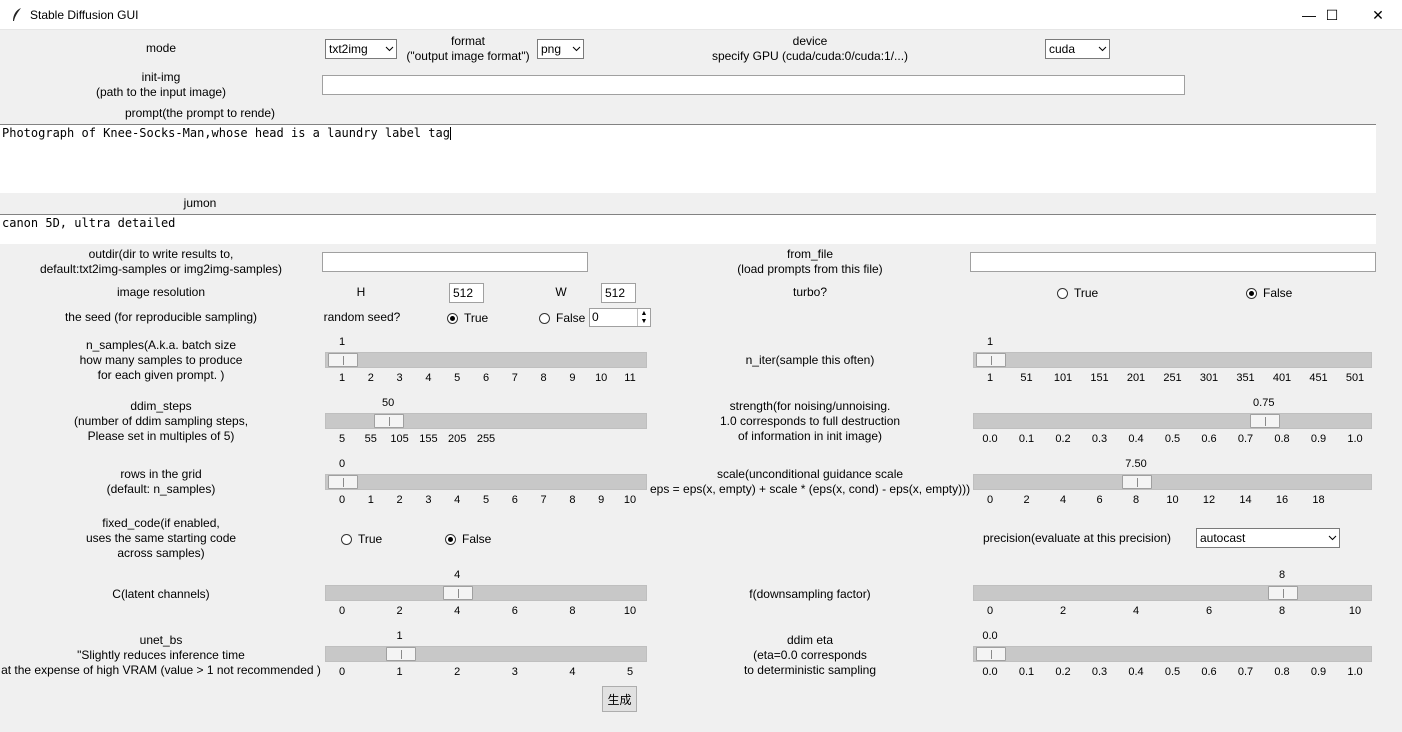 The width and height of the screenshot is (1402, 732). Describe the element at coordinates (361, 49) in the screenshot. I see `mode-select: txt2img` at that location.